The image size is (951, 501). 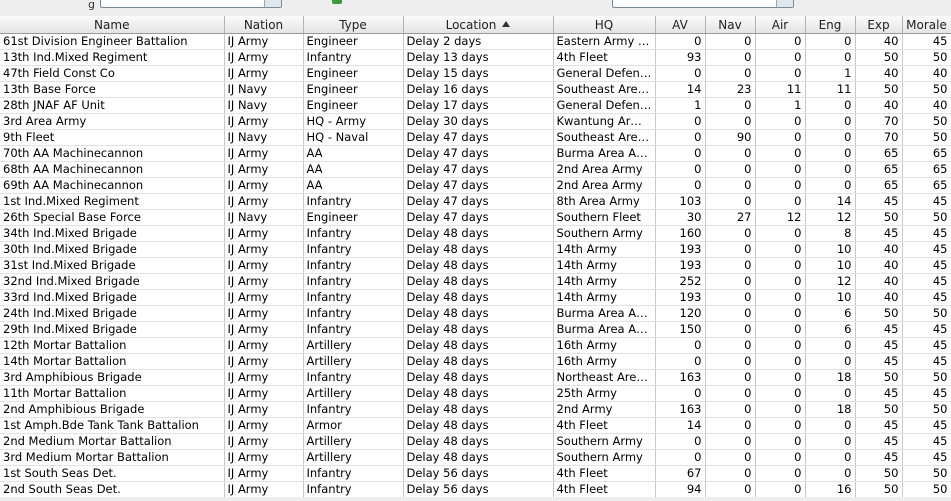 I want to click on column-header-morale: Morale, so click(x=926, y=25).